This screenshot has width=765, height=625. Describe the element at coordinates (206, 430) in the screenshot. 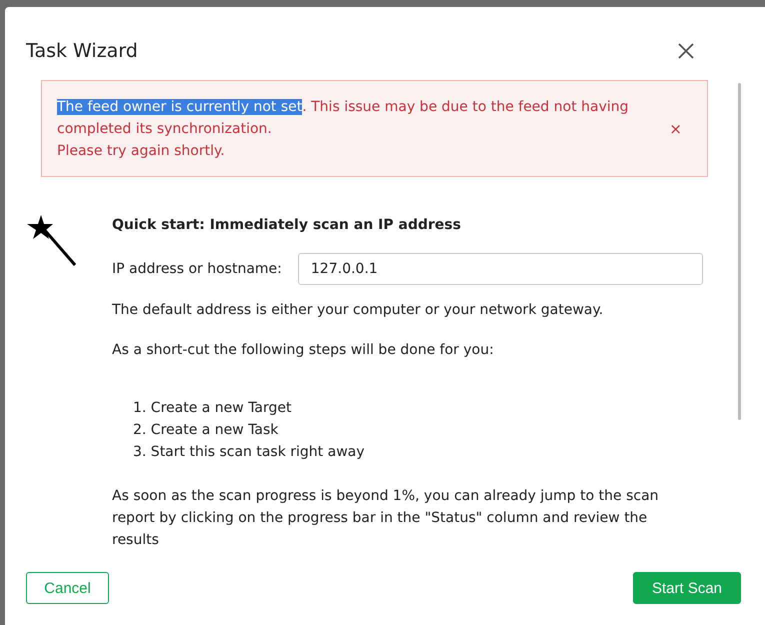

I see `step-item: 2. Create a new Task` at that location.